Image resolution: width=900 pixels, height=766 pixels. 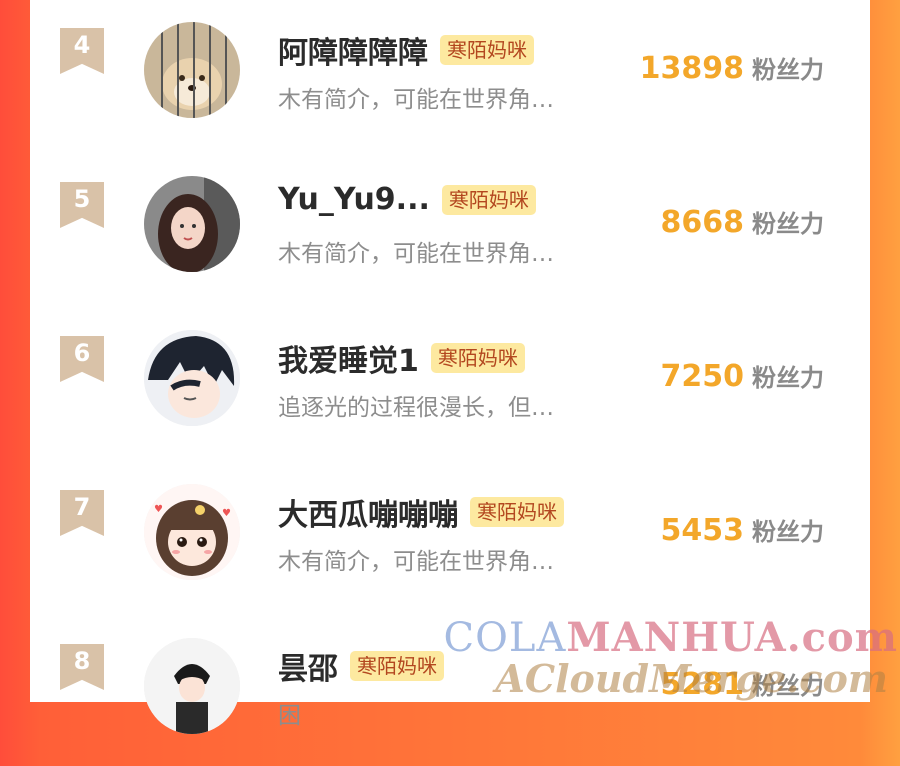 I want to click on shiba-dog-avatar, so click(x=192, y=70).